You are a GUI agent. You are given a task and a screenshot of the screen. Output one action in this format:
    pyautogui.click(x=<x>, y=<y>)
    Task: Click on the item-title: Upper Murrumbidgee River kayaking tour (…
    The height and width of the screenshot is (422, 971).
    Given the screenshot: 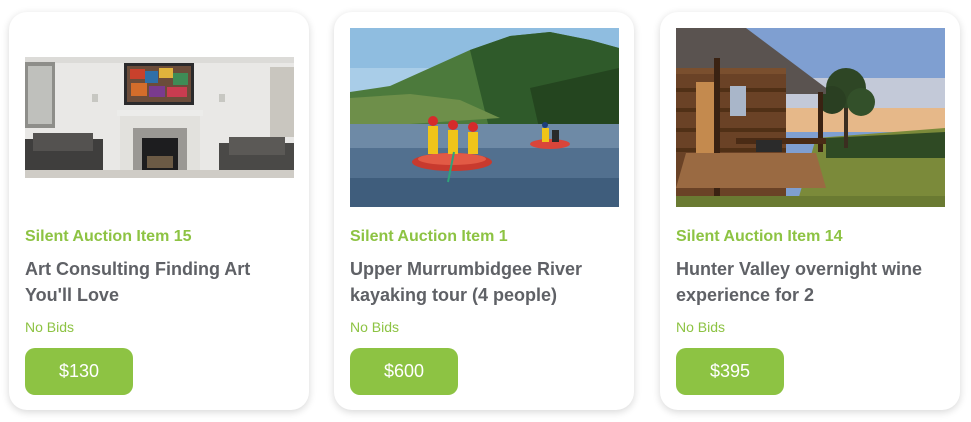 What is the action you would take?
    pyautogui.click(x=486, y=282)
    